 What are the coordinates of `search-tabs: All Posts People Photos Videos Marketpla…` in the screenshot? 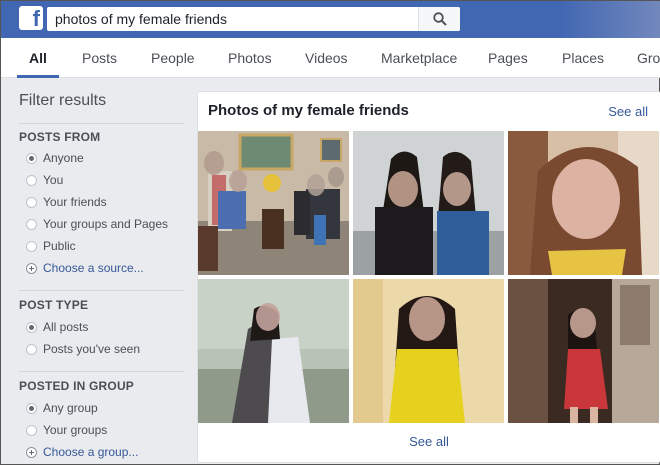 It's located at (330, 58).